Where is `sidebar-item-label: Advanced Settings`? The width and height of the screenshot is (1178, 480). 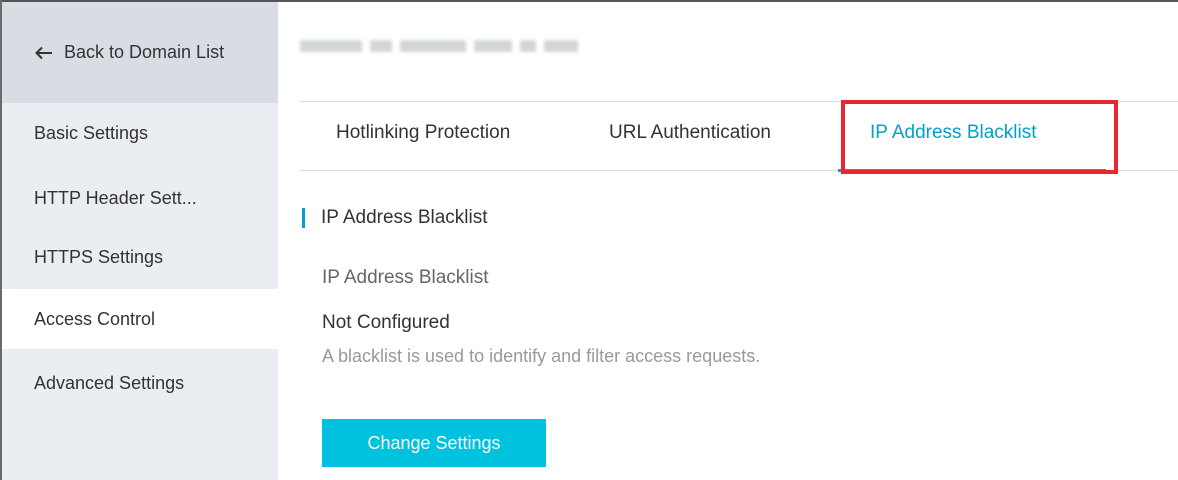 sidebar-item-label: Advanced Settings is located at coordinates (109, 382).